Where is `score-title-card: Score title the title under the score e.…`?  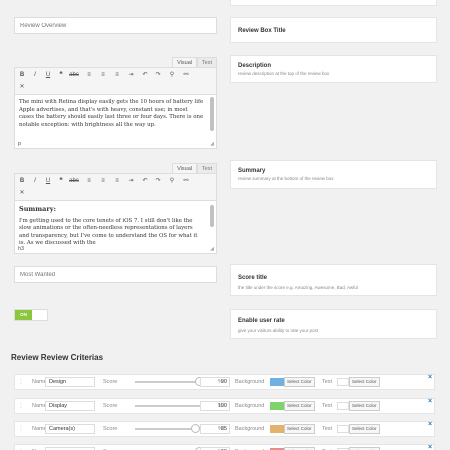
score-title-card: Score title the title under the score e.… is located at coordinates (333, 280).